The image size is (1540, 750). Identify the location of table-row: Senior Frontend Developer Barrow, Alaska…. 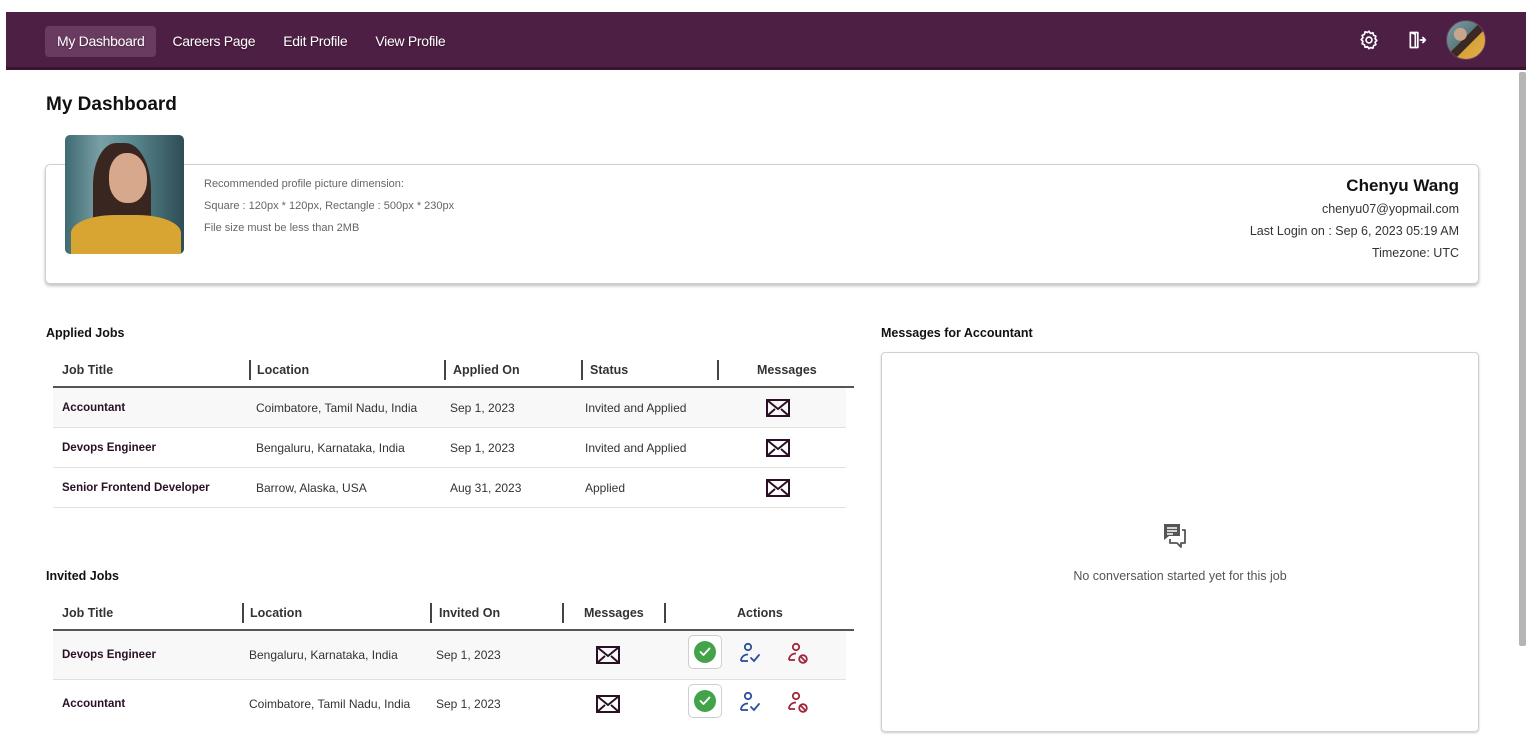
(449, 488).